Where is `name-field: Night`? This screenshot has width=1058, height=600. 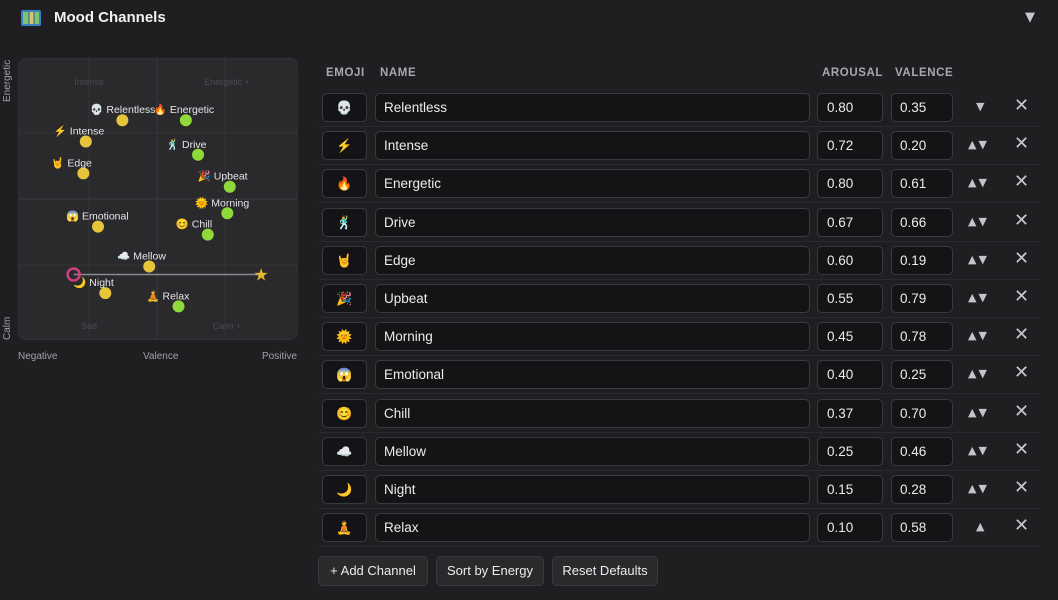 name-field: Night is located at coordinates (592, 489).